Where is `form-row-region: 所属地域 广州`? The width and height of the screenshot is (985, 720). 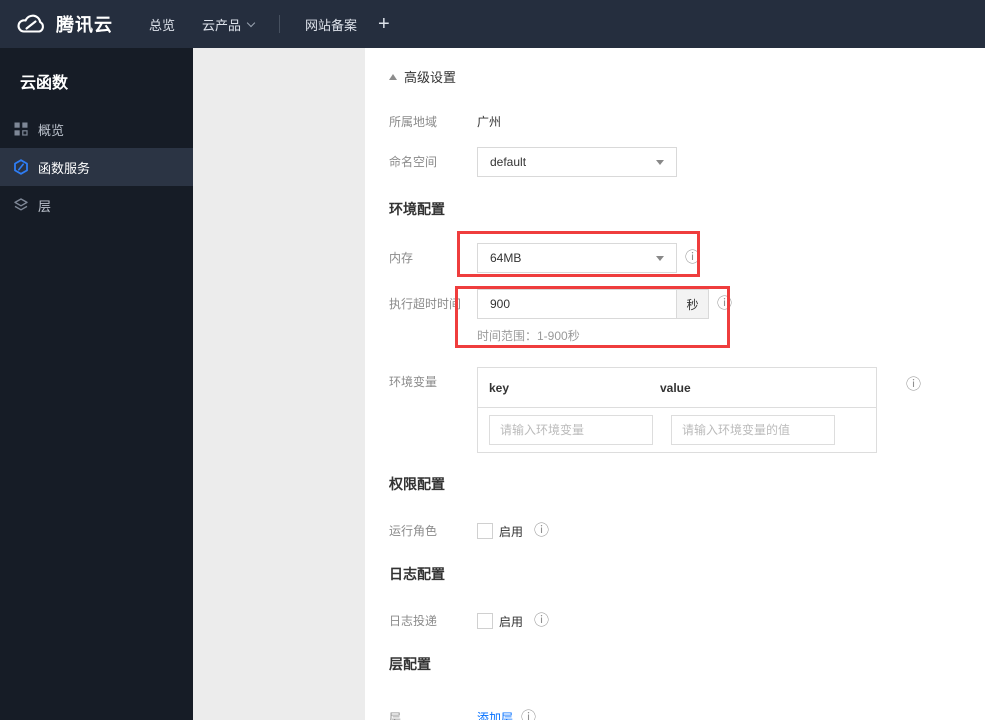
form-row-region: 所属地域 广州 is located at coordinates (687, 122).